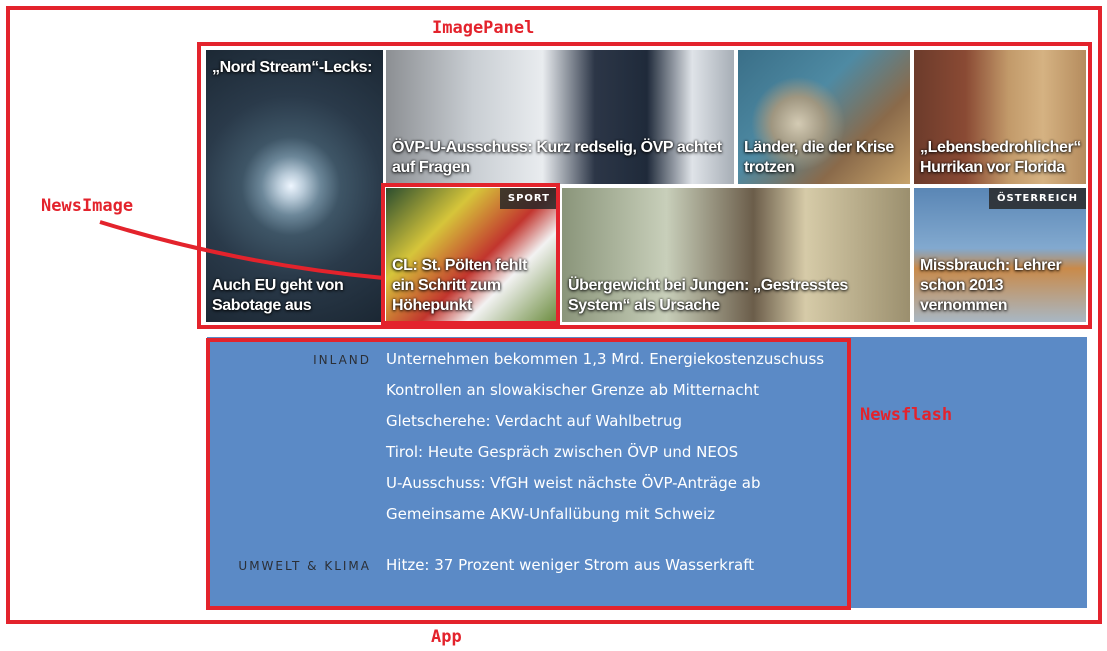 The height and width of the screenshot is (651, 1107). Describe the element at coordinates (446, 637) in the screenshot. I see `app-annotation-label: App` at that location.